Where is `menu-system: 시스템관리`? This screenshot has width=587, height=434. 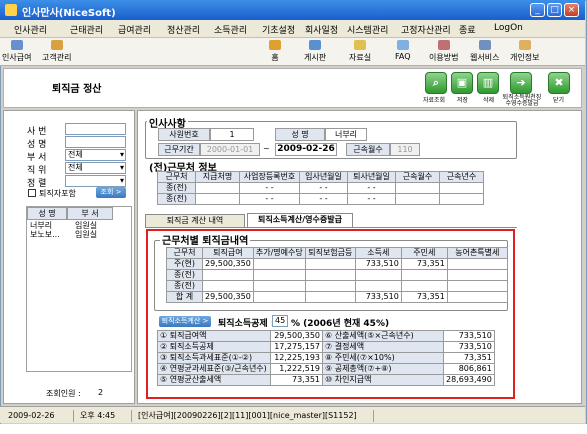
menu-system: 시스템관리 is located at coordinates (367, 29).